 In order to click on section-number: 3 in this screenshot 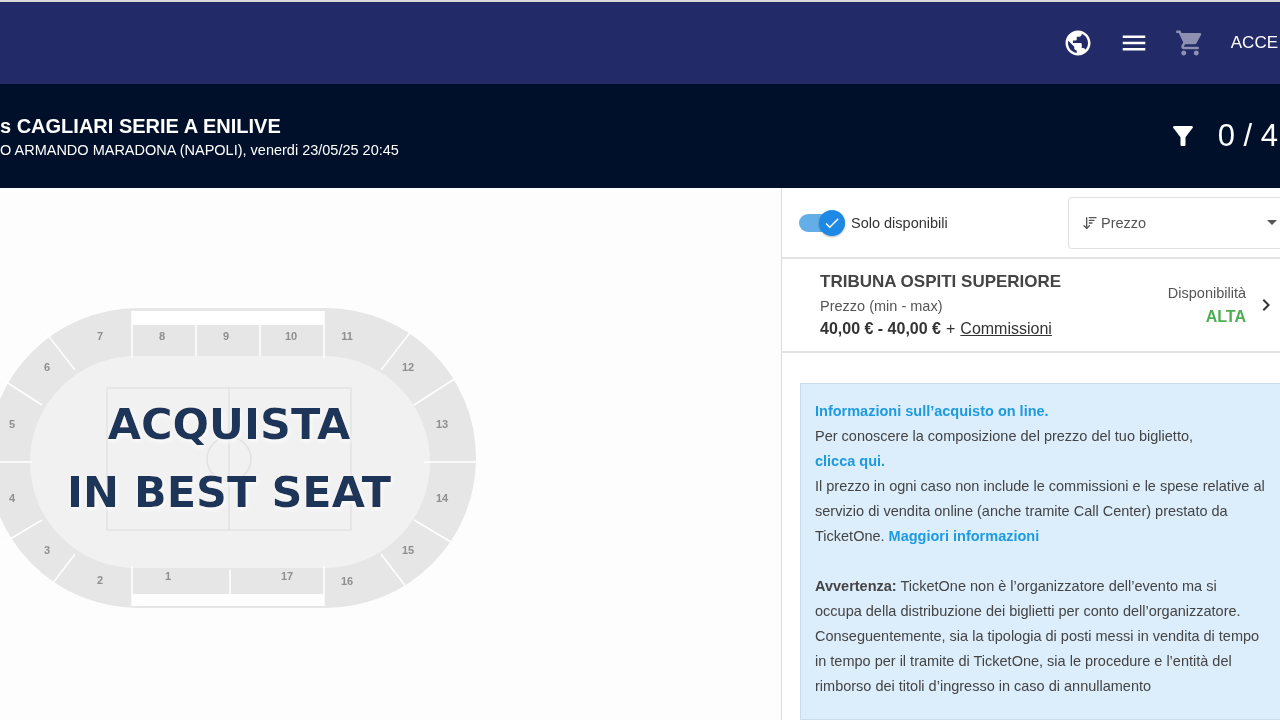, I will do `click(47, 550)`.